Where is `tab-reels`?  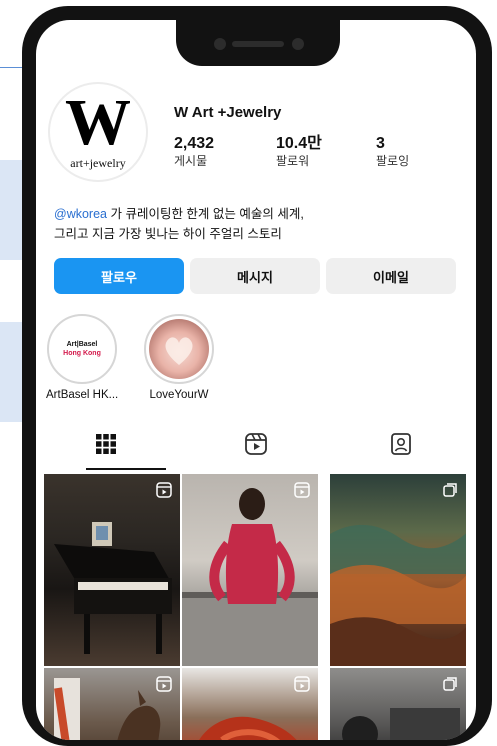
tab-reels is located at coordinates (256, 444).